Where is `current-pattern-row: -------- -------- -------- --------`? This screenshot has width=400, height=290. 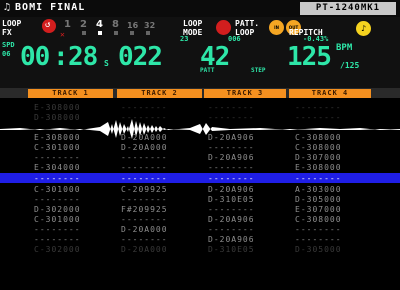
current-pattern-row: -------- -------- -------- -------- is located at coordinates (200, 178).